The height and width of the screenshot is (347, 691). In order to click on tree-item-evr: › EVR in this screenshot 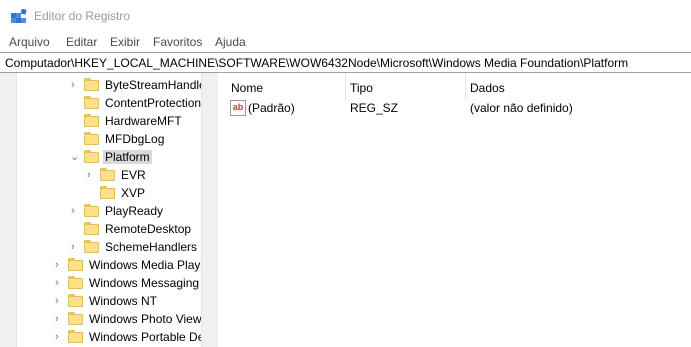, I will do `click(100, 175)`.